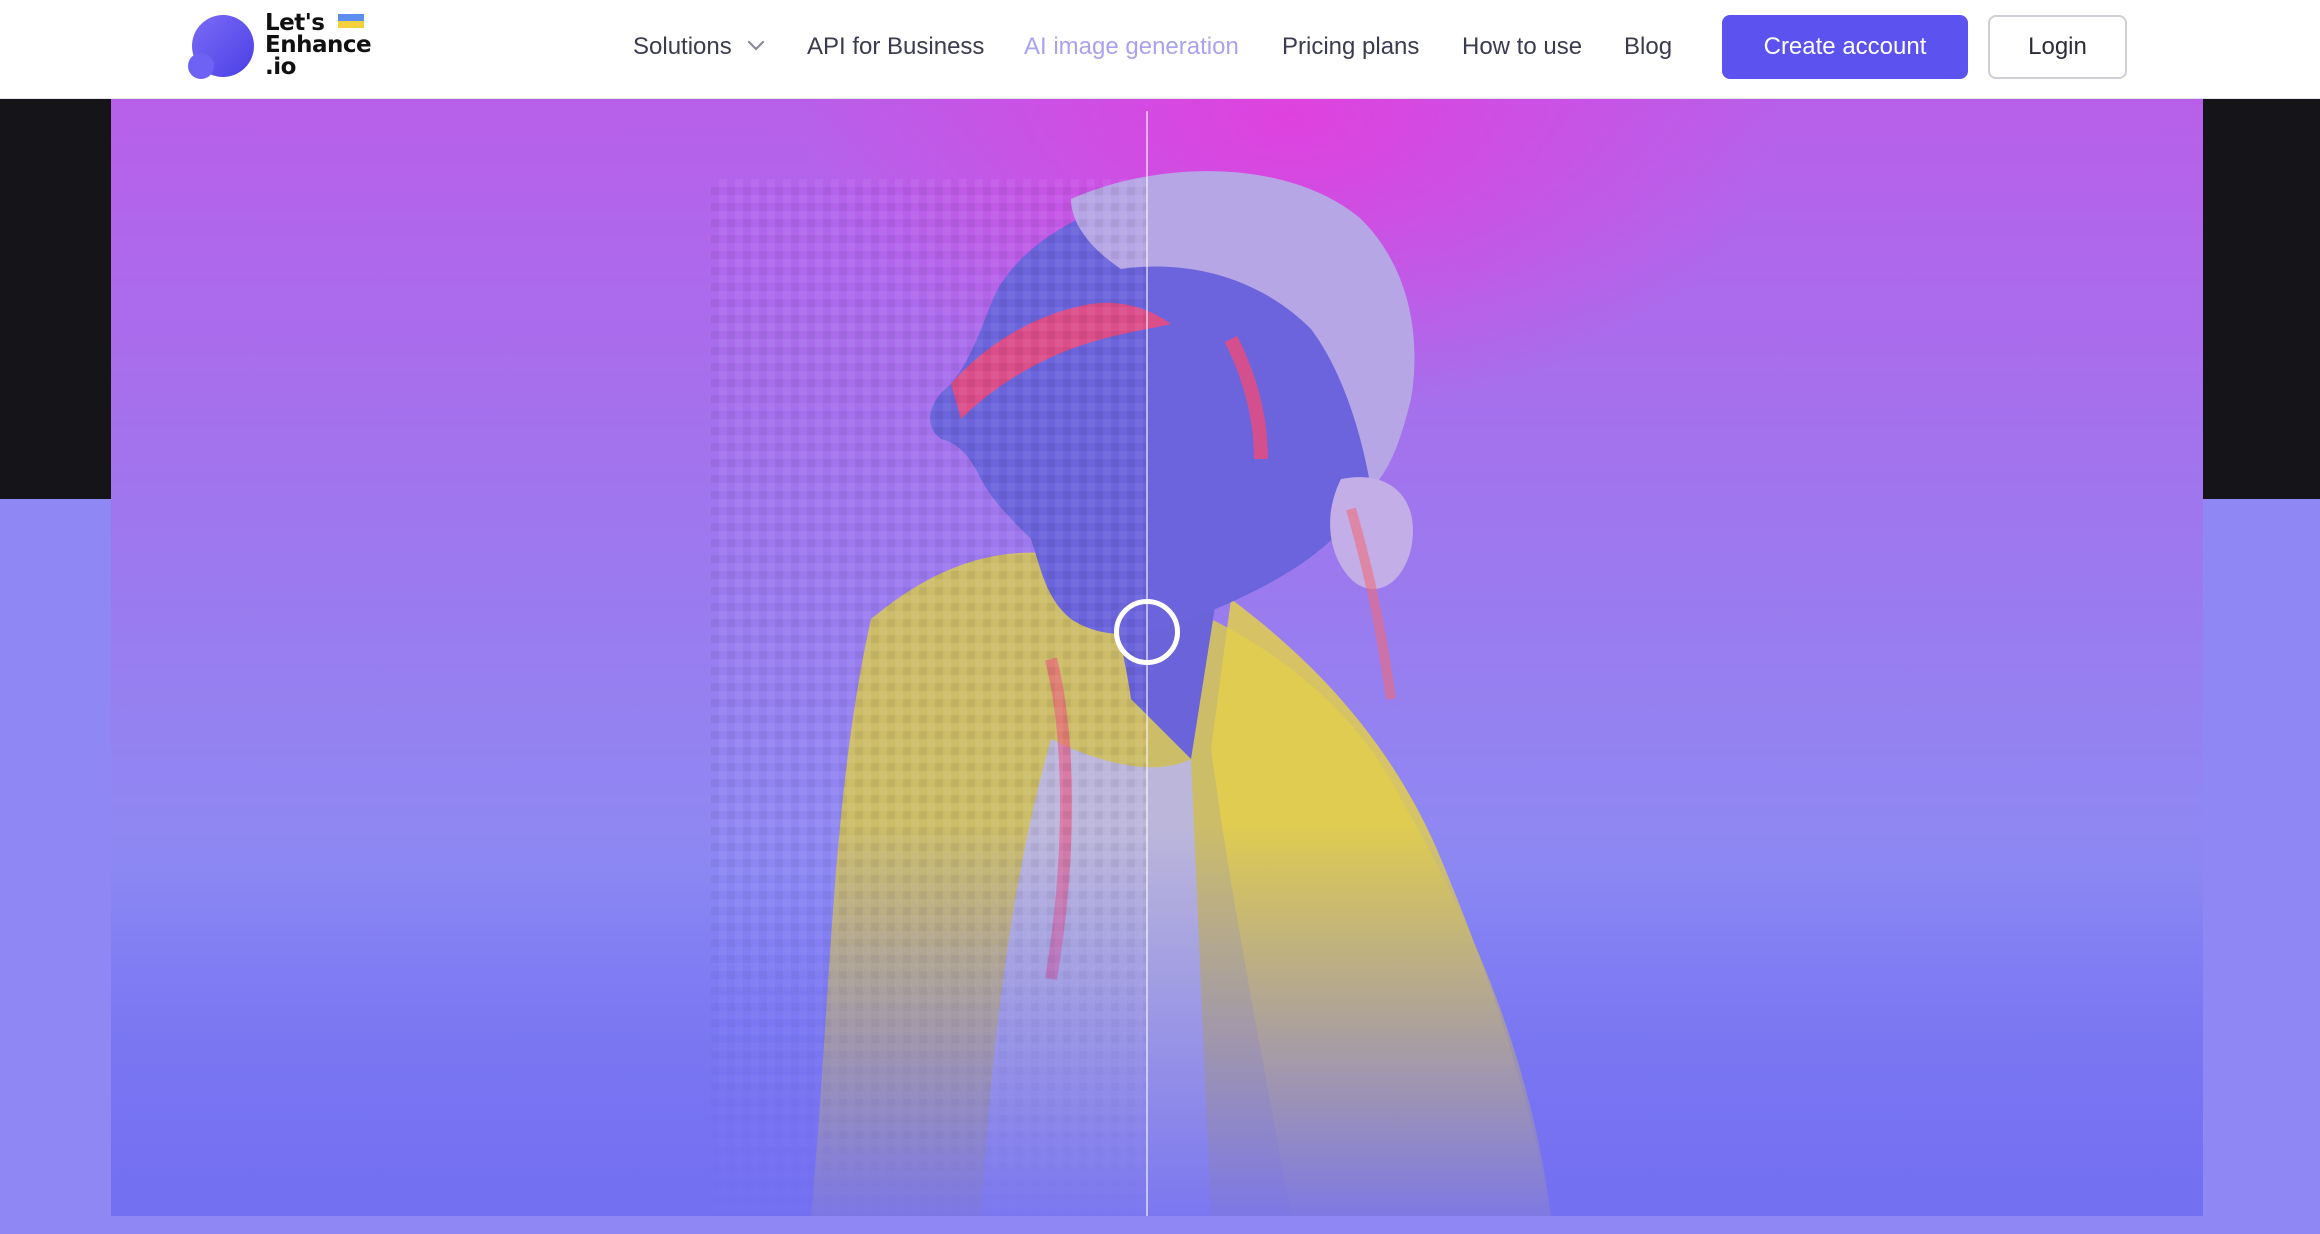  Describe the element at coordinates (1522, 47) in the screenshot. I see `nav-how-to-use: How to use` at that location.